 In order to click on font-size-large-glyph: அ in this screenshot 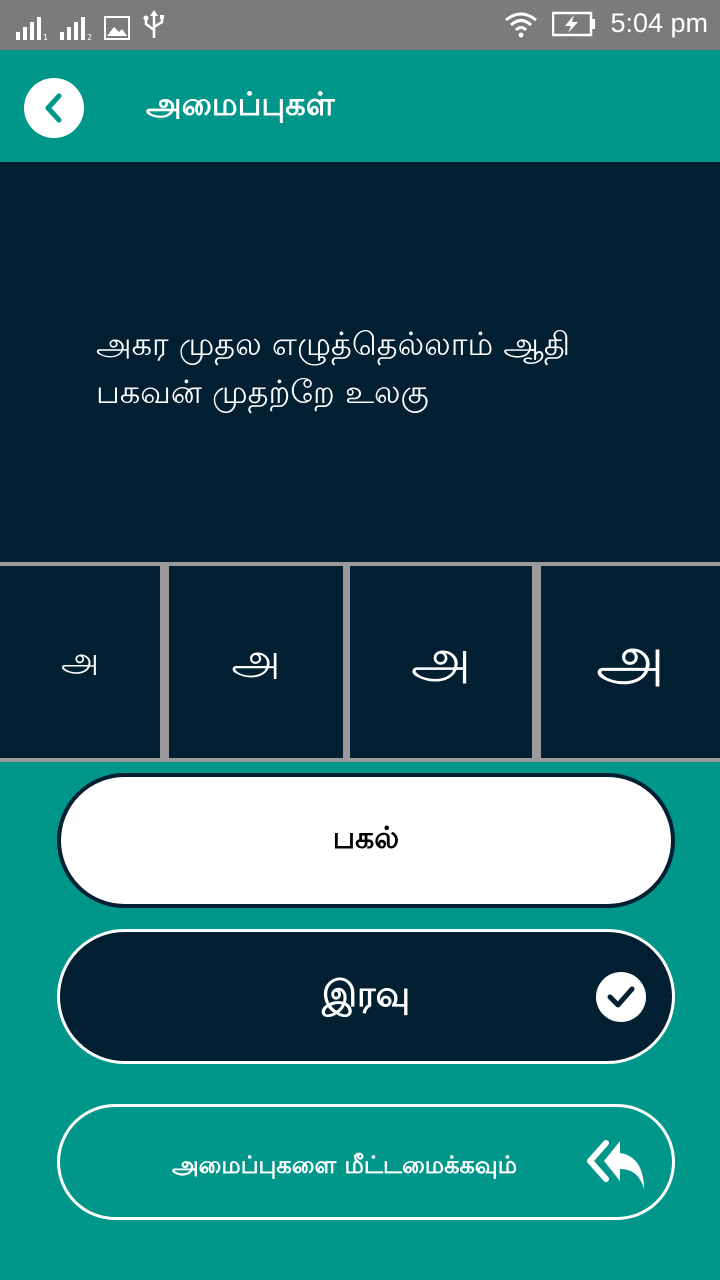, I will do `click(440, 658)`.